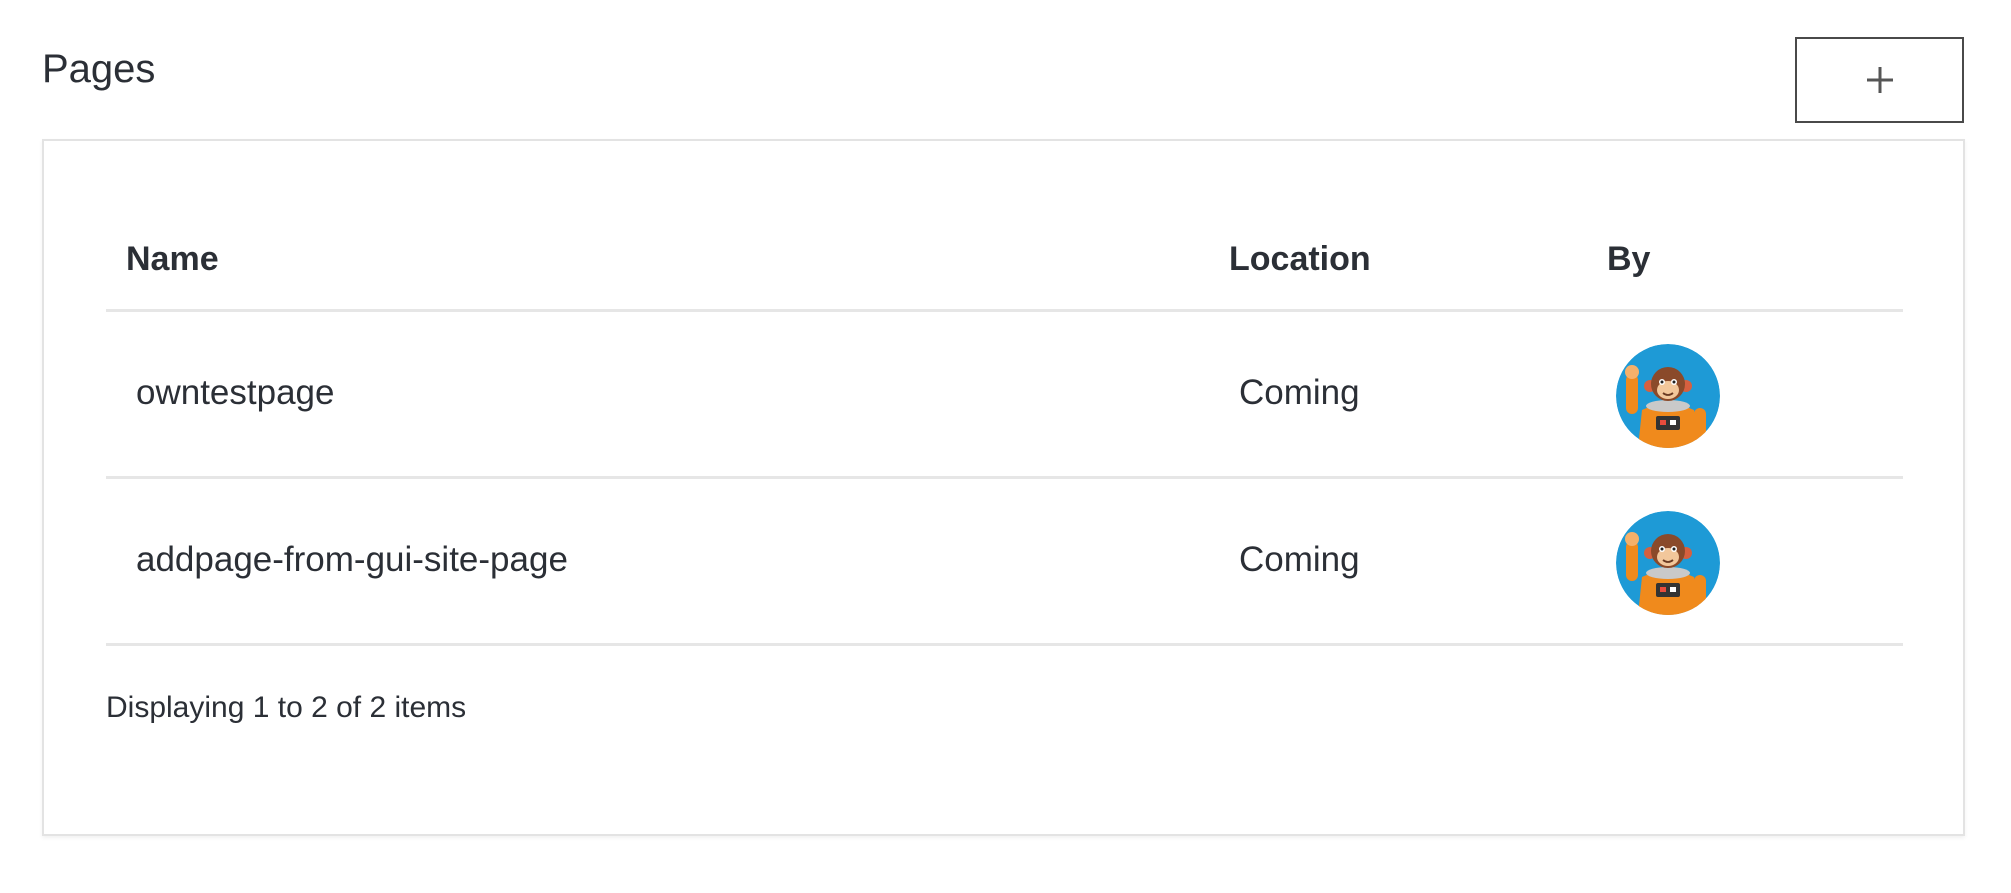 The image size is (2011, 893). Describe the element at coordinates (1628, 259) in the screenshot. I see `column-header-by: By` at that location.